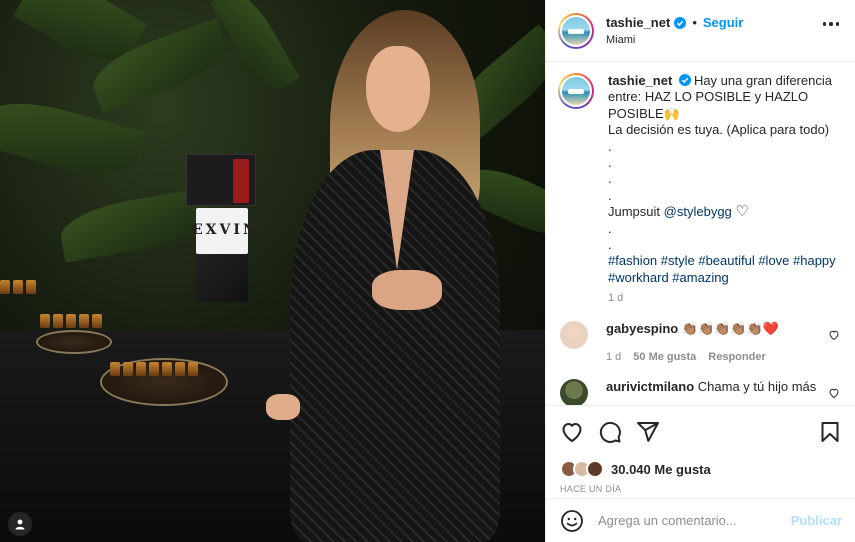  I want to click on reply-button: Responder, so click(736, 357).